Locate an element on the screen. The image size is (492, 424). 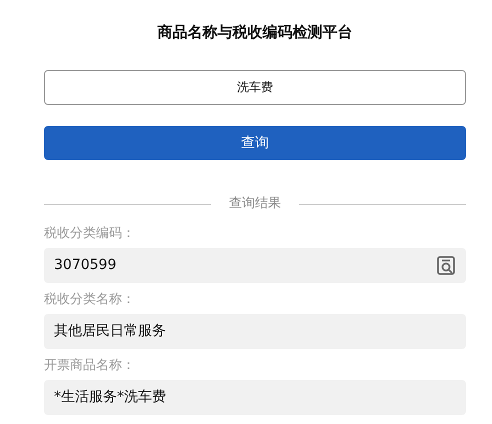
section-divider-label: 查询结果 is located at coordinates (255, 204).